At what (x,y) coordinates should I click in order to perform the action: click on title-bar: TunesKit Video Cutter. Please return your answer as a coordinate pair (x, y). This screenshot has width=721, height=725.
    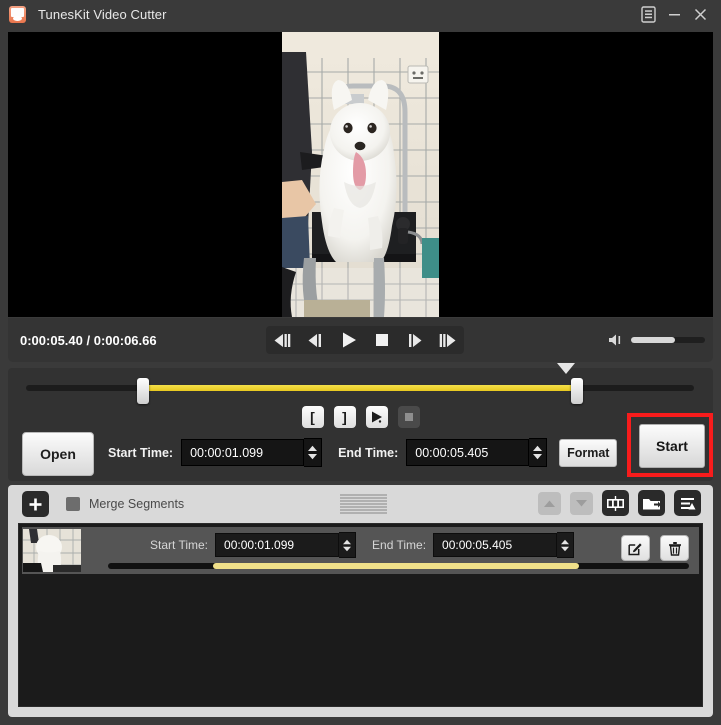
    Looking at the image, I should click on (360, 14).